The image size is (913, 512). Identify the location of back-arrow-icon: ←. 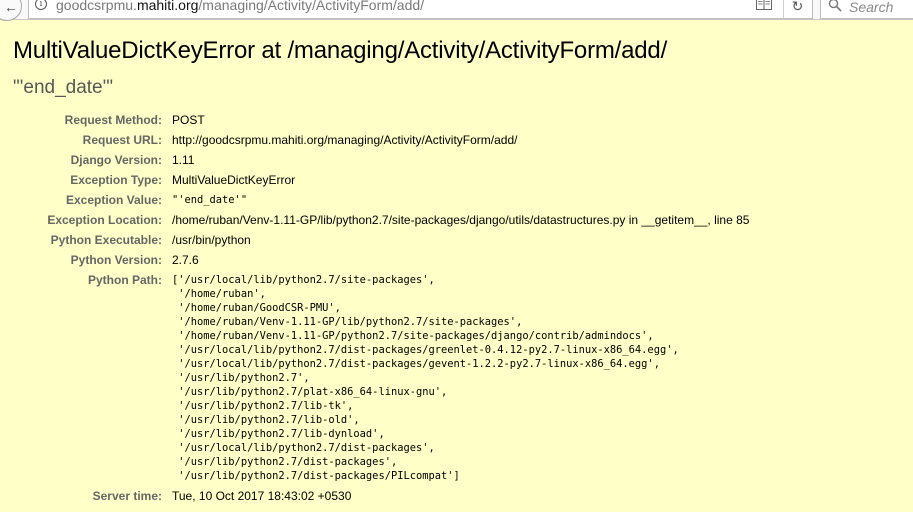
(11, 7).